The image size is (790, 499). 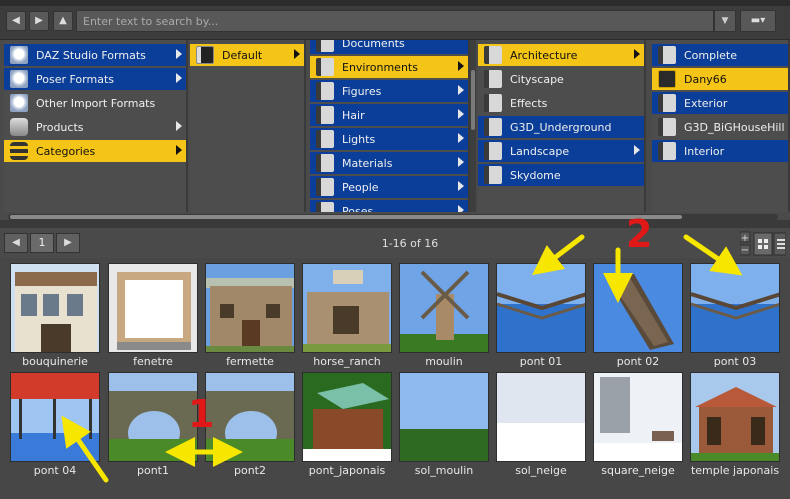 I want to click on tree-item: Complete, so click(x=720, y=55).